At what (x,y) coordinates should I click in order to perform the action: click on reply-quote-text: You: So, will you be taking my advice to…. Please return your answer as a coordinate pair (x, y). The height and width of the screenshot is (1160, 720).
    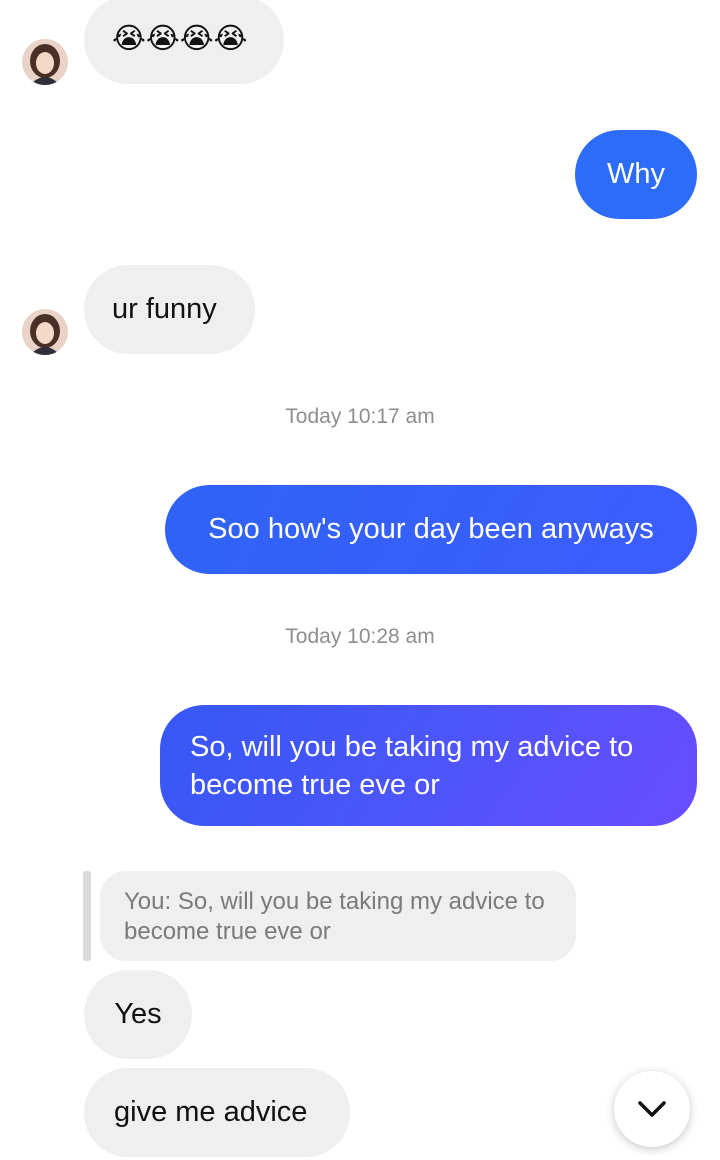
    Looking at the image, I should click on (334, 916).